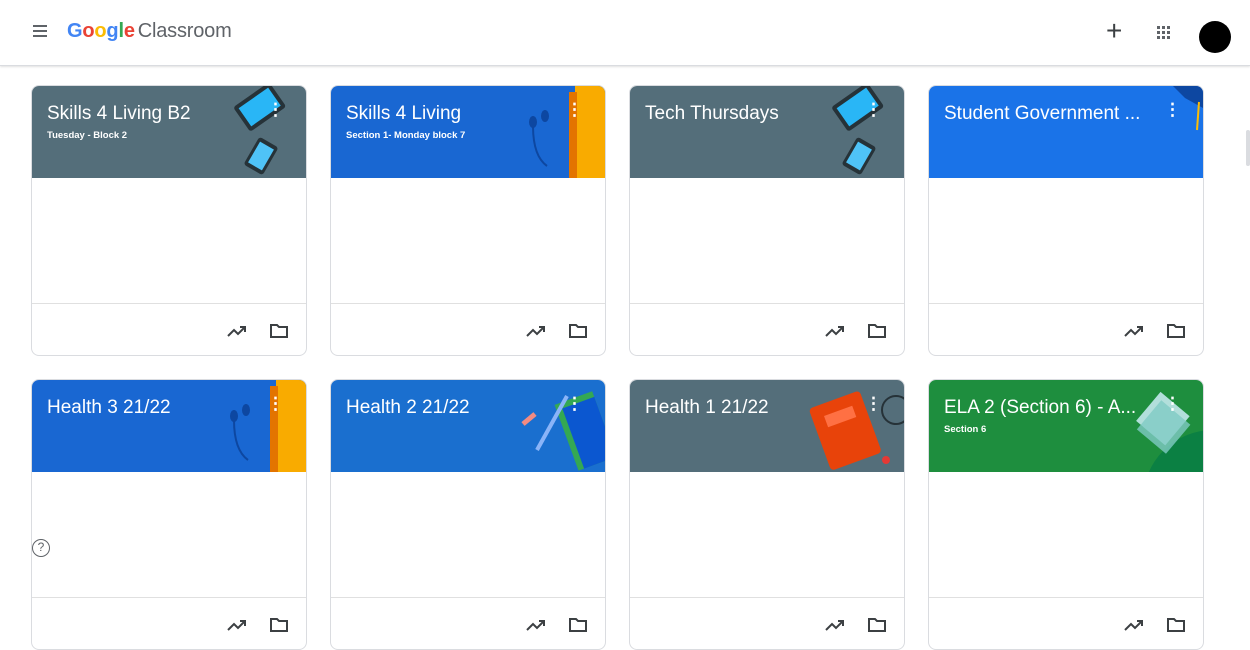 The image size is (1250, 650). I want to click on create-join-class-button: +, so click(1114, 31).